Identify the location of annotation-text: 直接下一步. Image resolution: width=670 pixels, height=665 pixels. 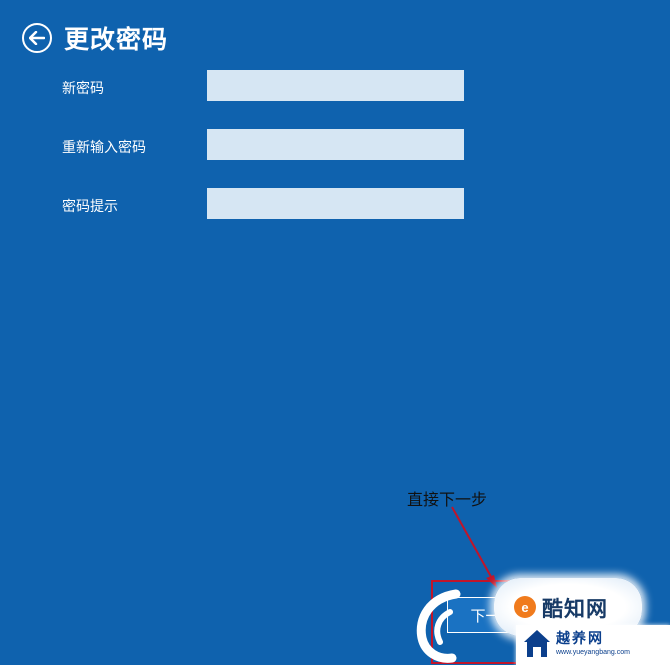
(447, 500).